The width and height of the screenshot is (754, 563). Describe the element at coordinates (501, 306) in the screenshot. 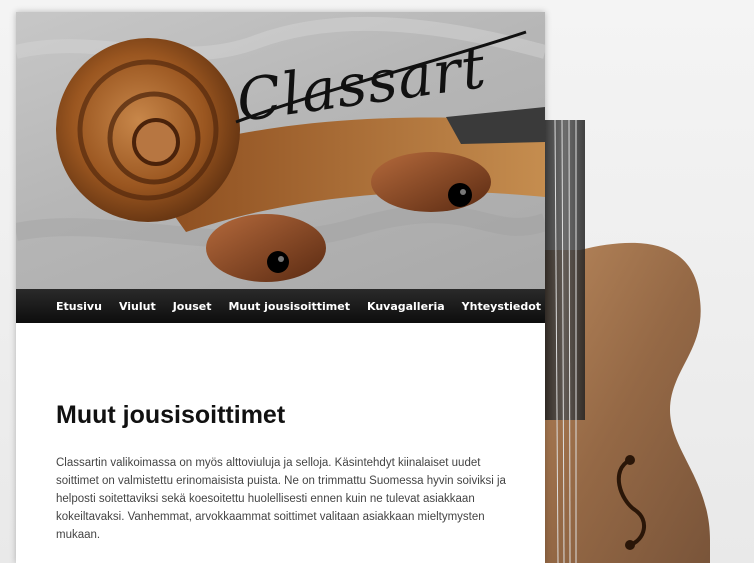

I see `nav-item-yhteystiedot: Yhteystiedot` at that location.